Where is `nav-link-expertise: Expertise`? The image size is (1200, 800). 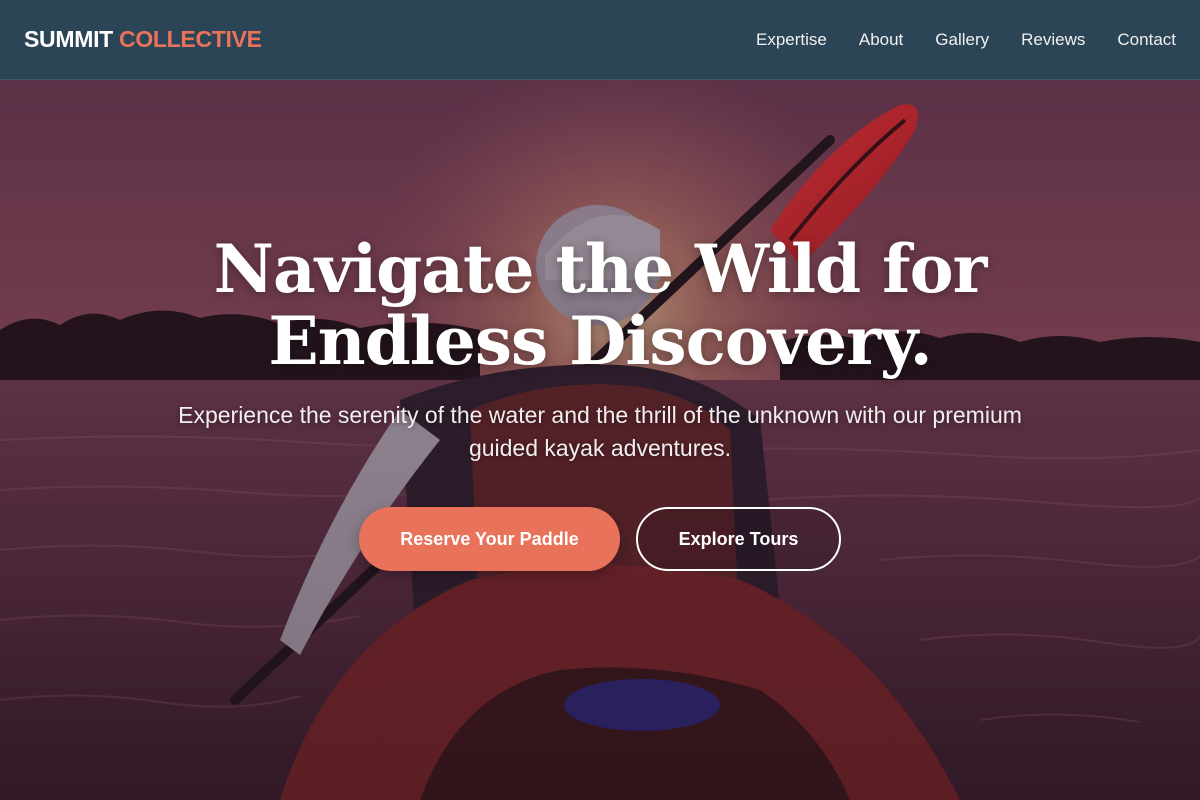 nav-link-expertise: Expertise is located at coordinates (791, 40).